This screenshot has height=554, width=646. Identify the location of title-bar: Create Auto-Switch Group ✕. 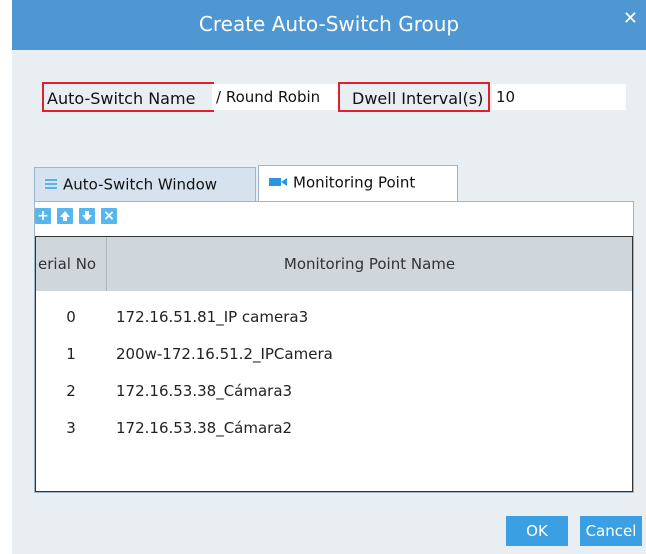
(329, 25).